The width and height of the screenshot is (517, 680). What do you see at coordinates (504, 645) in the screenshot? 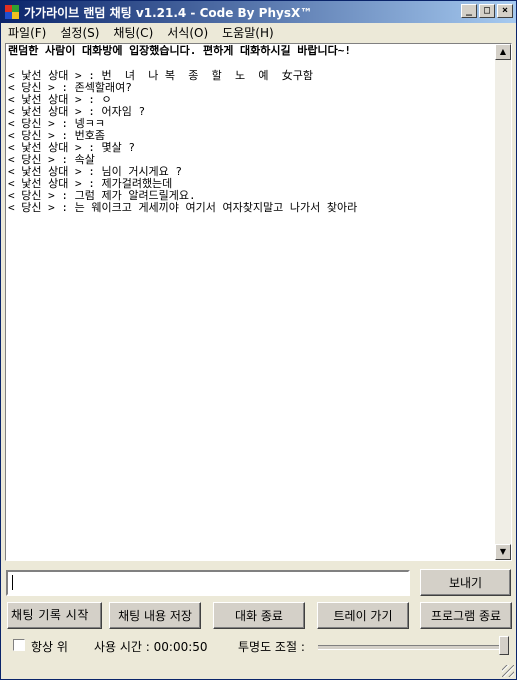
I see `opacity-slider-thumb` at bounding box center [504, 645].